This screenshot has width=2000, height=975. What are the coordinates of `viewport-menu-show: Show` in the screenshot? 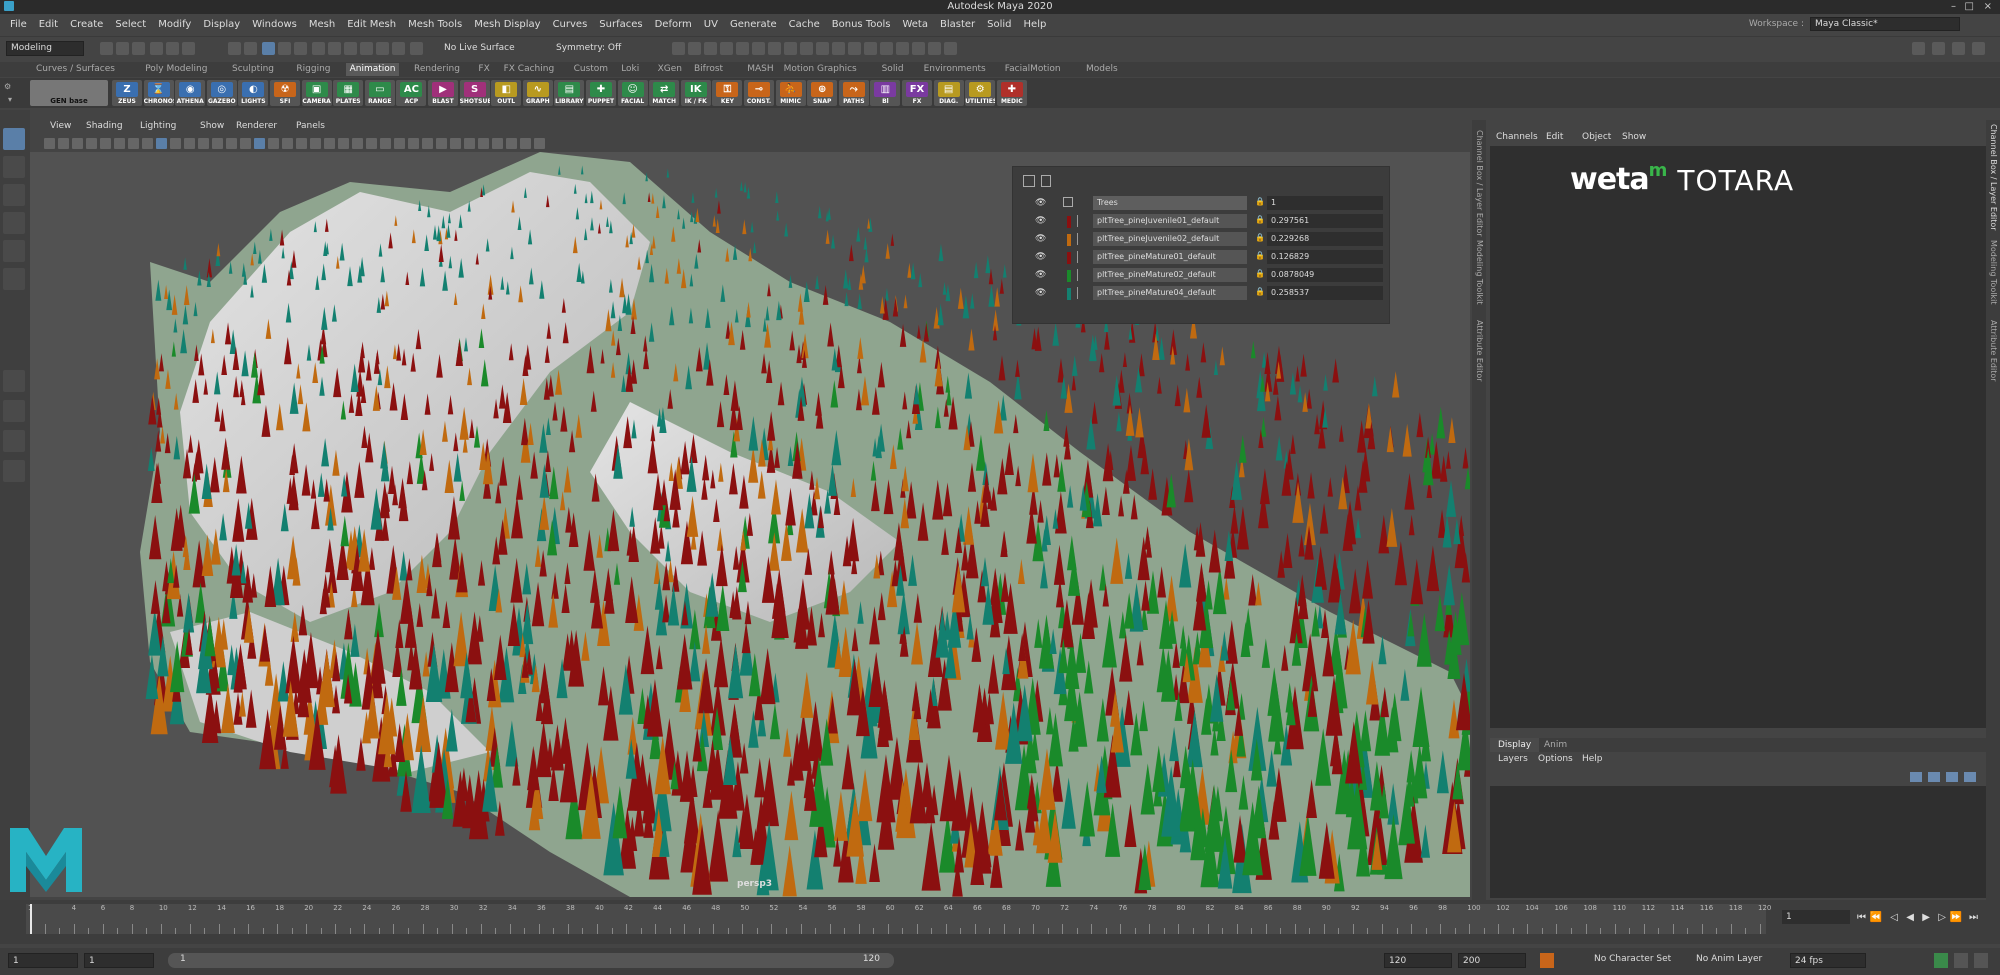 It's located at (212, 126).